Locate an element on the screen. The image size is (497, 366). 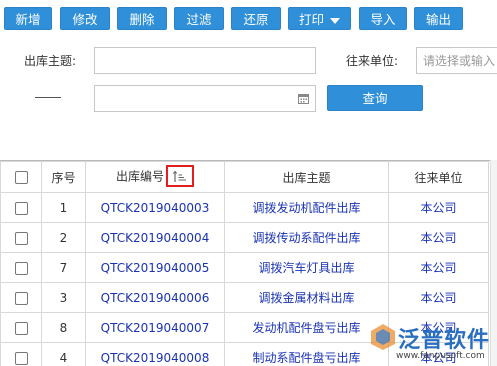
date-field is located at coordinates (205, 98).